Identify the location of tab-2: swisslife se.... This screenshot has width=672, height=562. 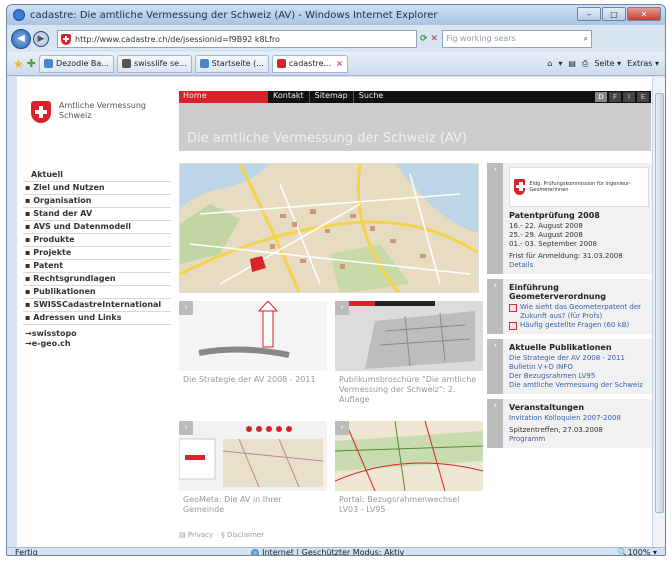
(154, 63).